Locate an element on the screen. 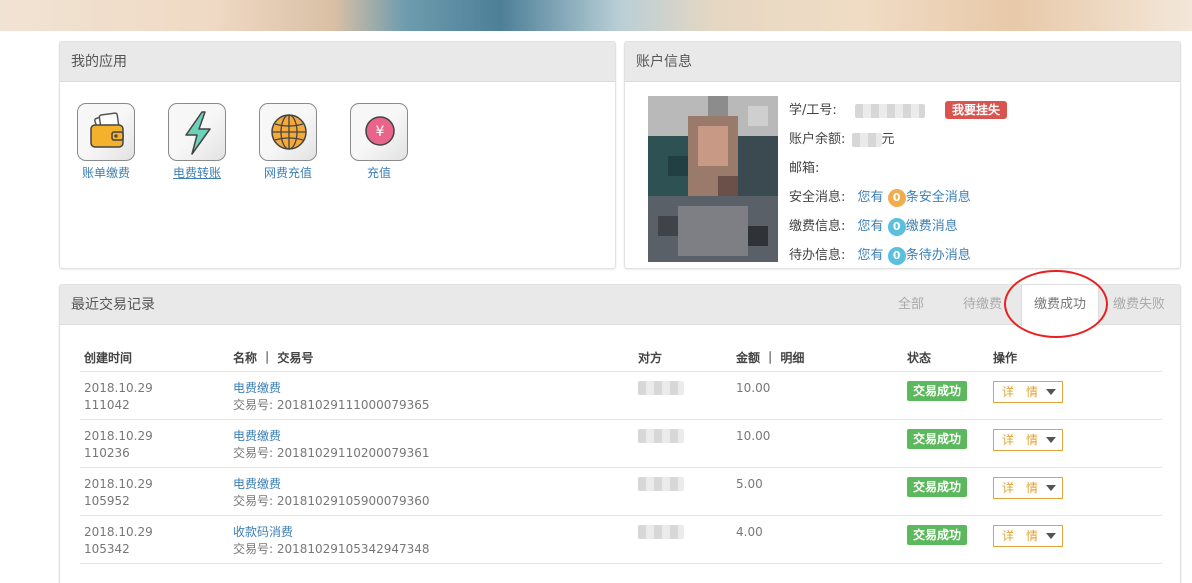 This screenshot has height=583, width=1192. transaction-number: 交易号: 20181029105900079360 is located at coordinates (331, 500).